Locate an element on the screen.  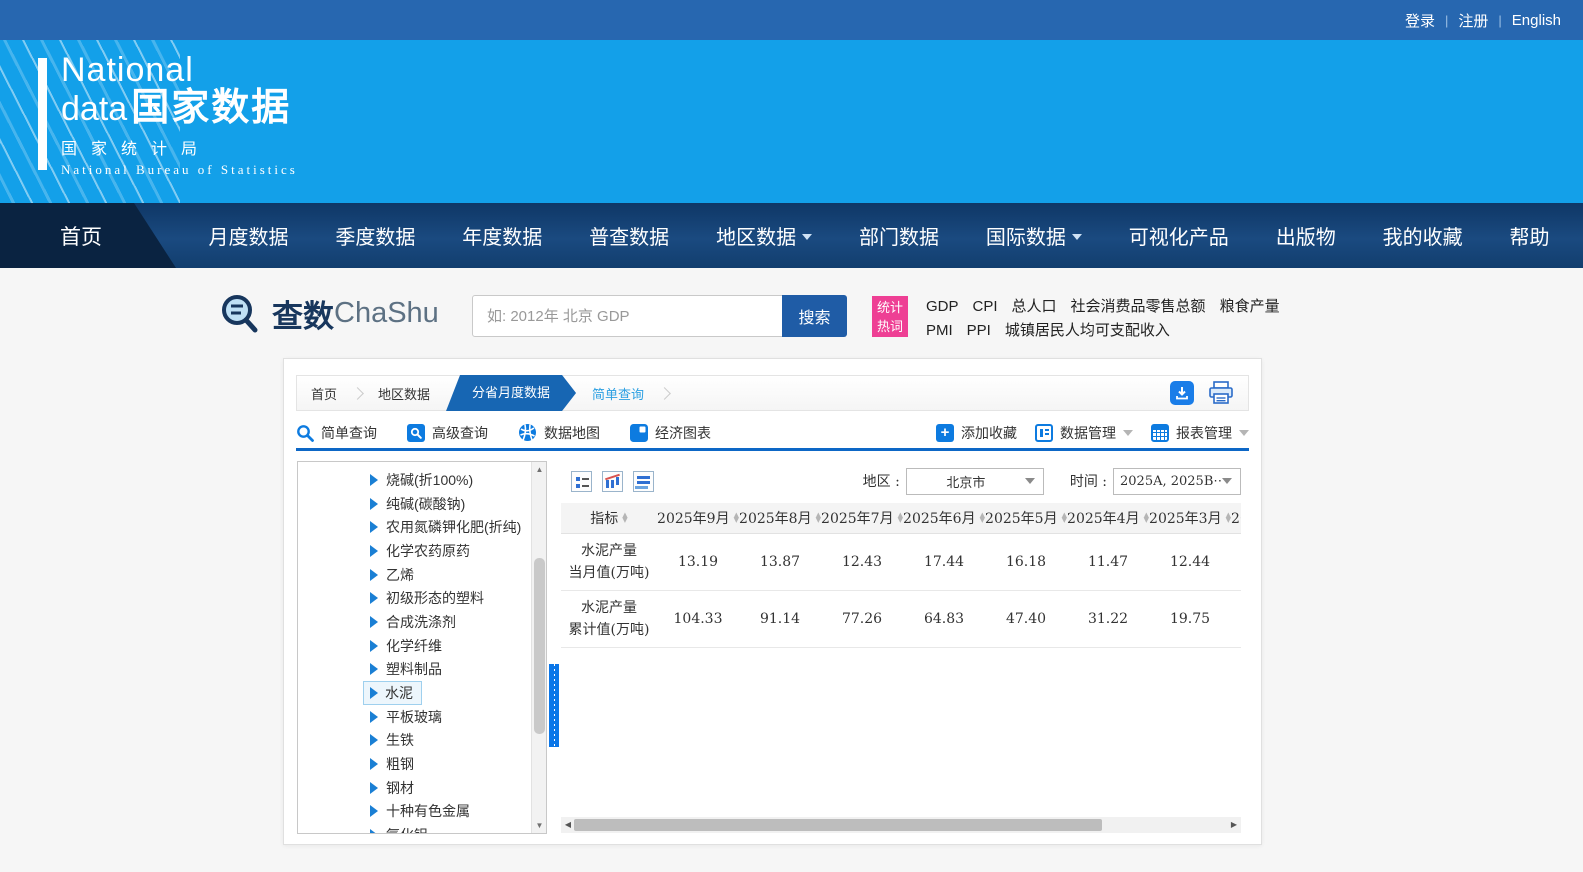
hot-word-link: PPI is located at coordinates (979, 330).